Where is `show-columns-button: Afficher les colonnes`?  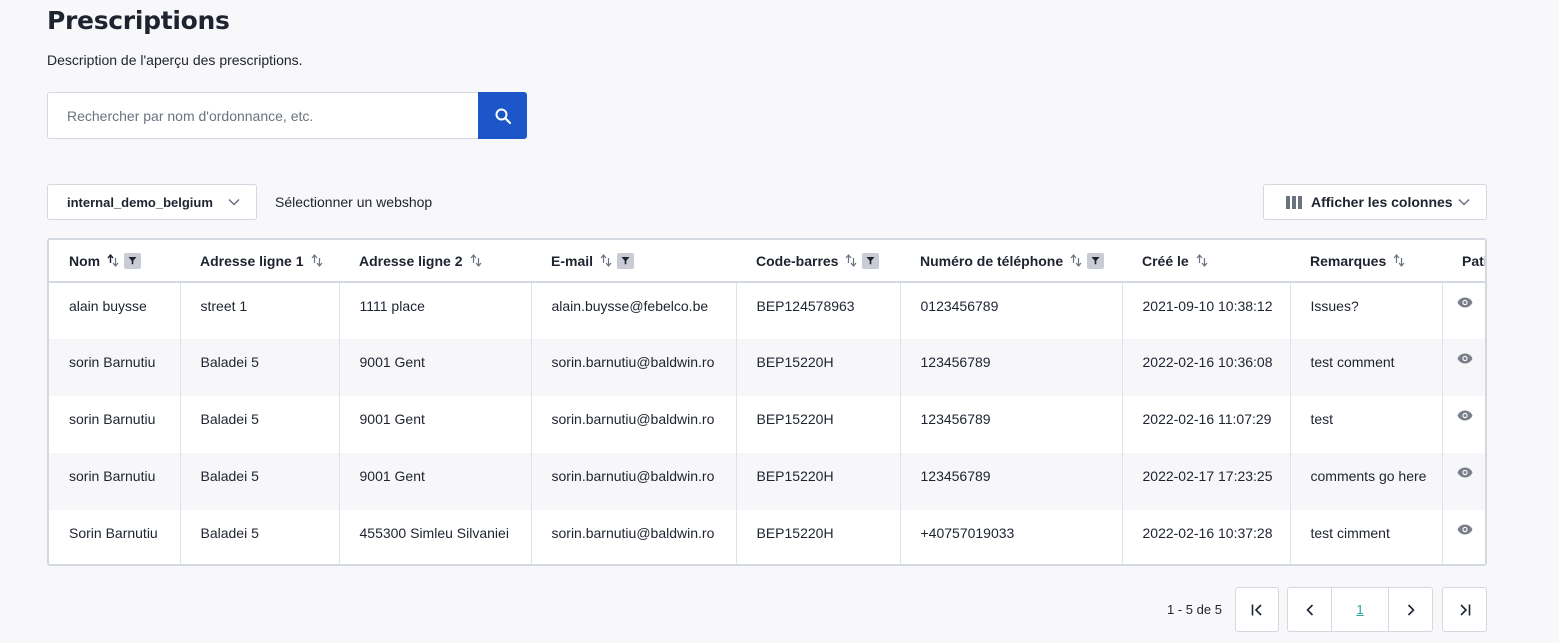 show-columns-button: Afficher les colonnes is located at coordinates (1375, 202).